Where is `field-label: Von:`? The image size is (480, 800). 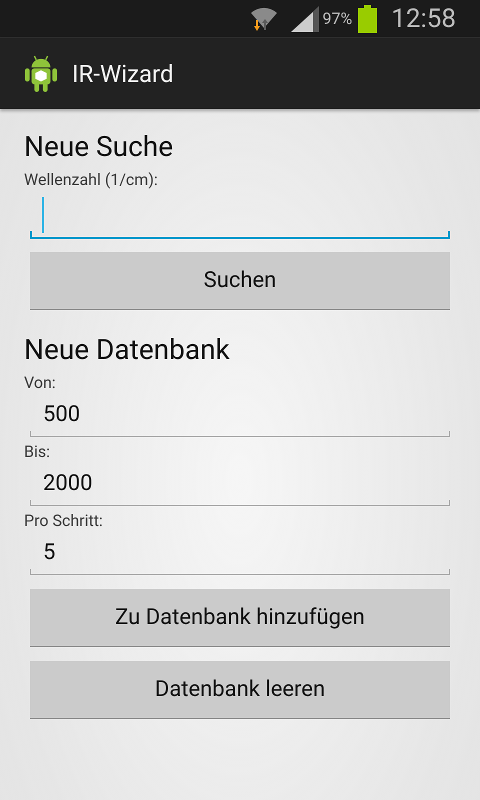 field-label: Von: is located at coordinates (40, 383).